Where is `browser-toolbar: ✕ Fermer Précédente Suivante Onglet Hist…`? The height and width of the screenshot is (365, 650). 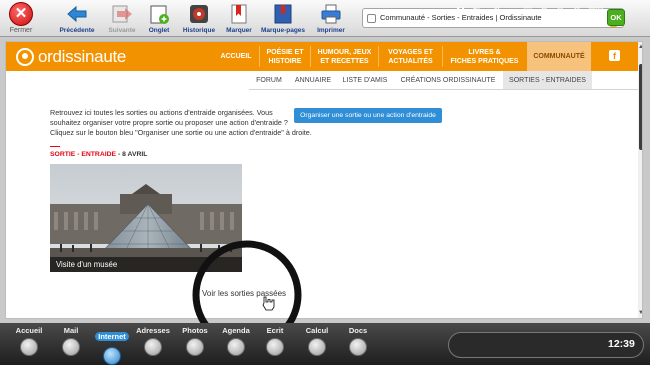 browser-toolbar: ✕ Fermer Précédente Suivante Onglet Hist… is located at coordinates (325, 18).